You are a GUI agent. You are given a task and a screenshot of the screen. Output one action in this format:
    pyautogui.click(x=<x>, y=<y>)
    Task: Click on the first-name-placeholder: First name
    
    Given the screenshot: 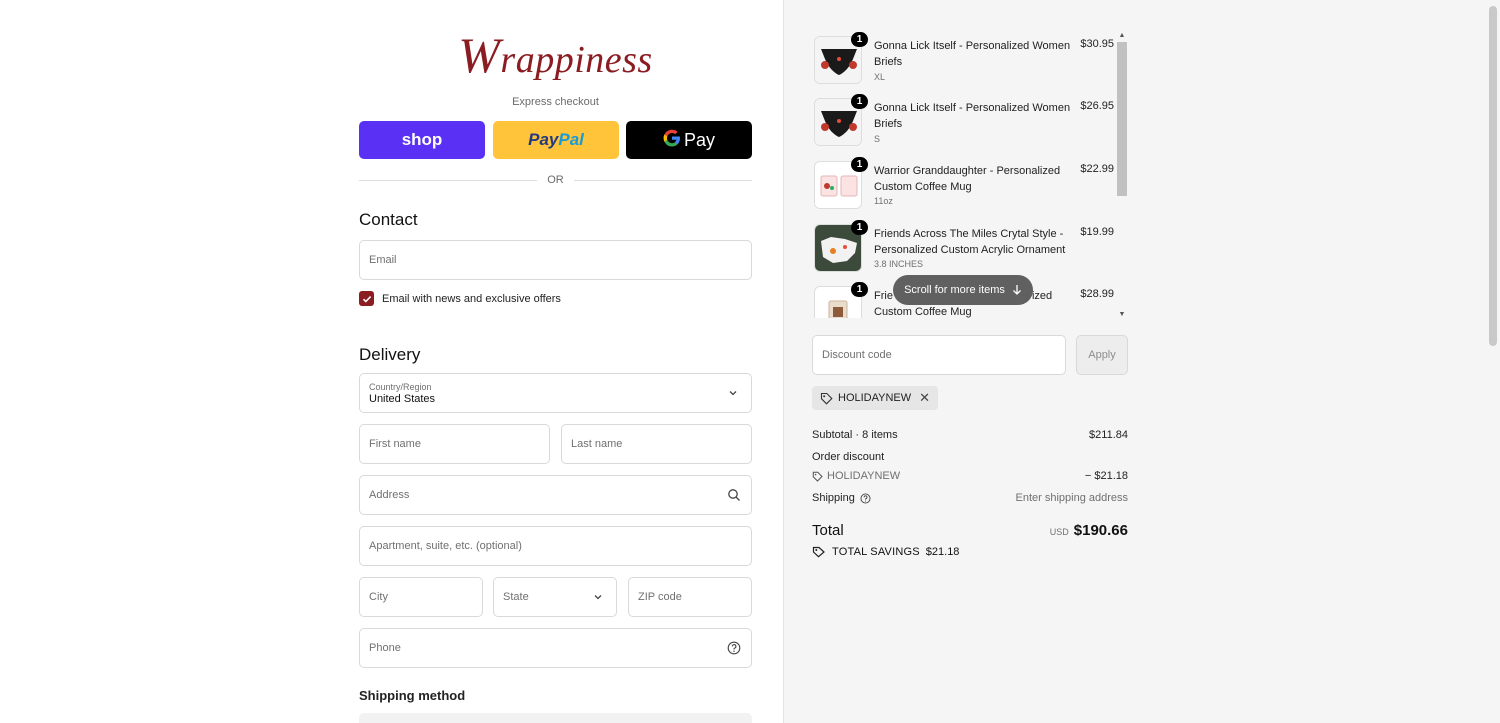 What is the action you would take?
    pyautogui.click(x=395, y=444)
    